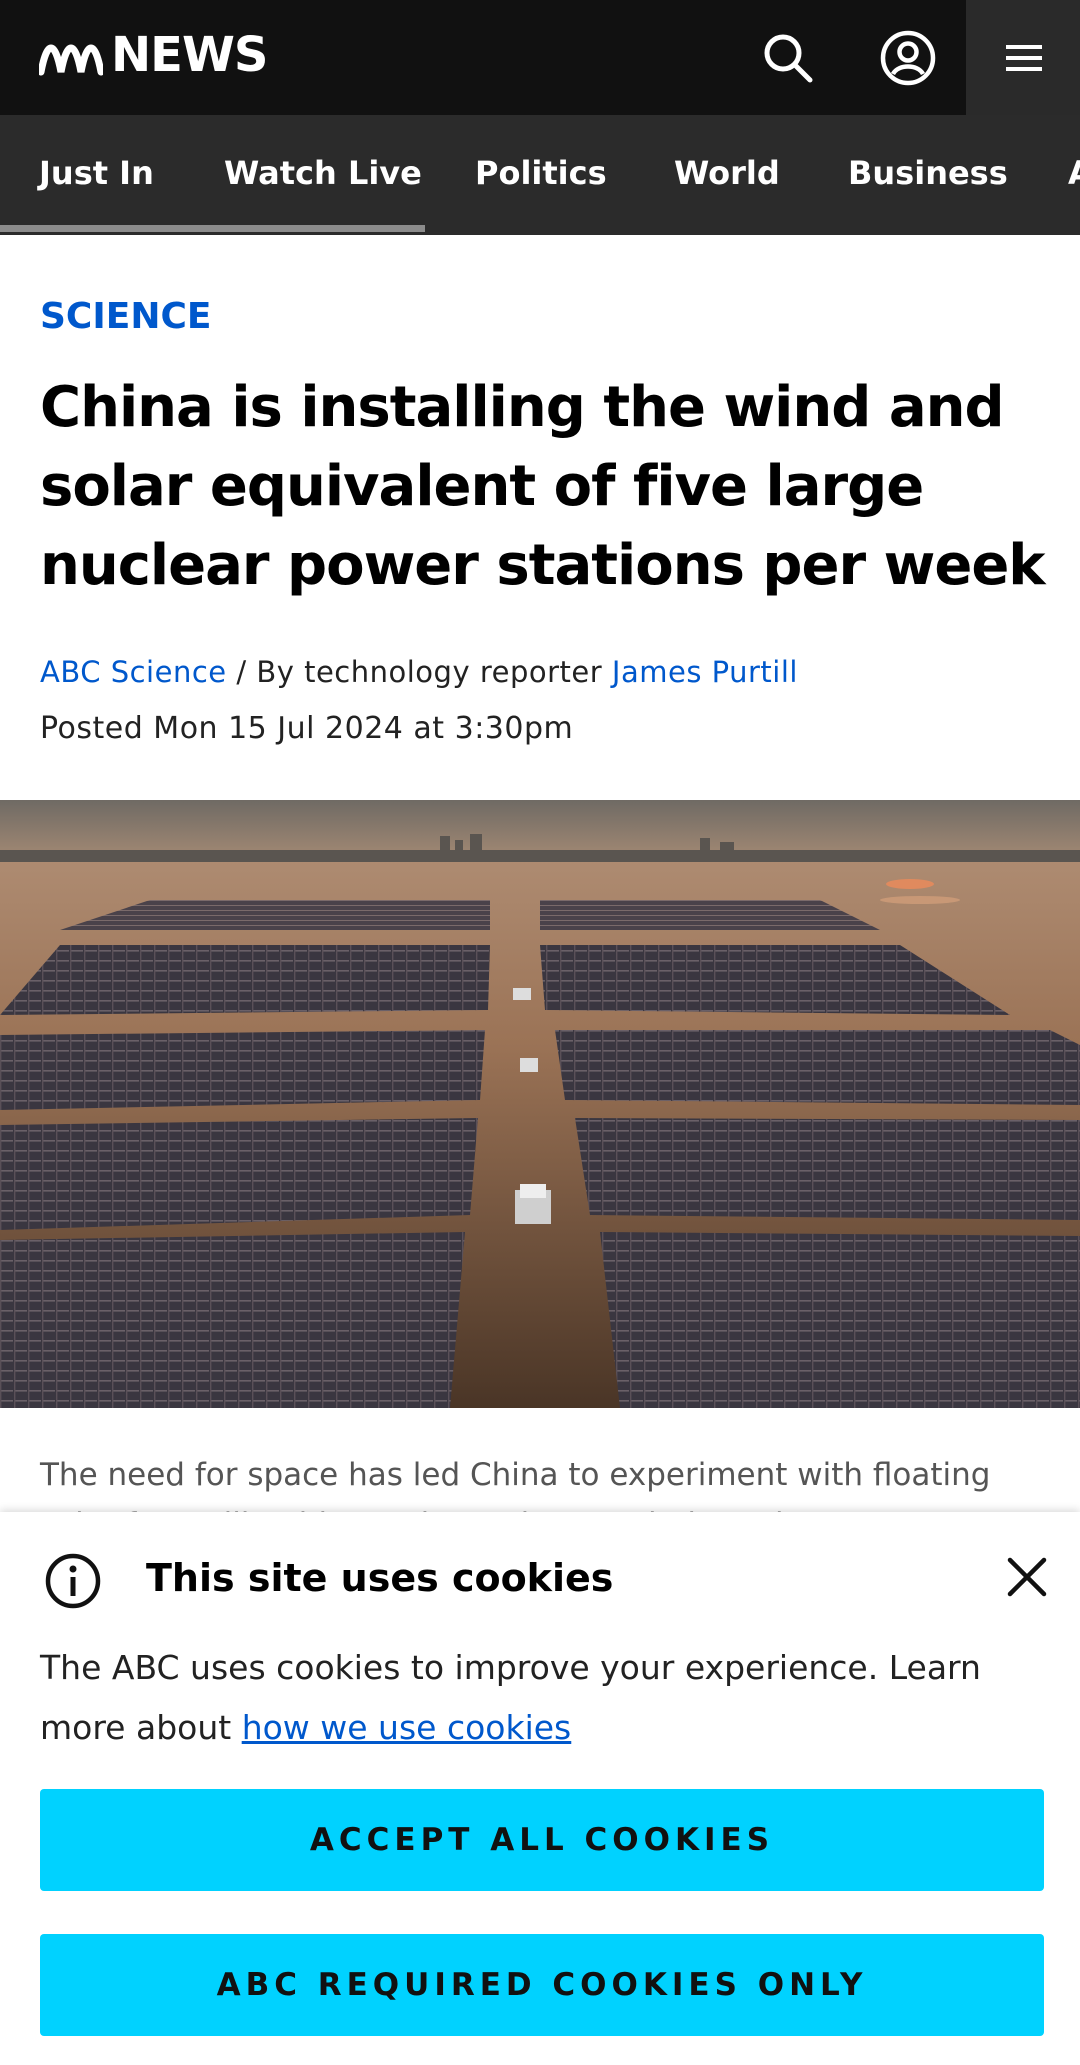  Describe the element at coordinates (542, 1985) in the screenshot. I see `required-cookies-only-button: ABC REQUIRED COOKIES ONLY` at that location.